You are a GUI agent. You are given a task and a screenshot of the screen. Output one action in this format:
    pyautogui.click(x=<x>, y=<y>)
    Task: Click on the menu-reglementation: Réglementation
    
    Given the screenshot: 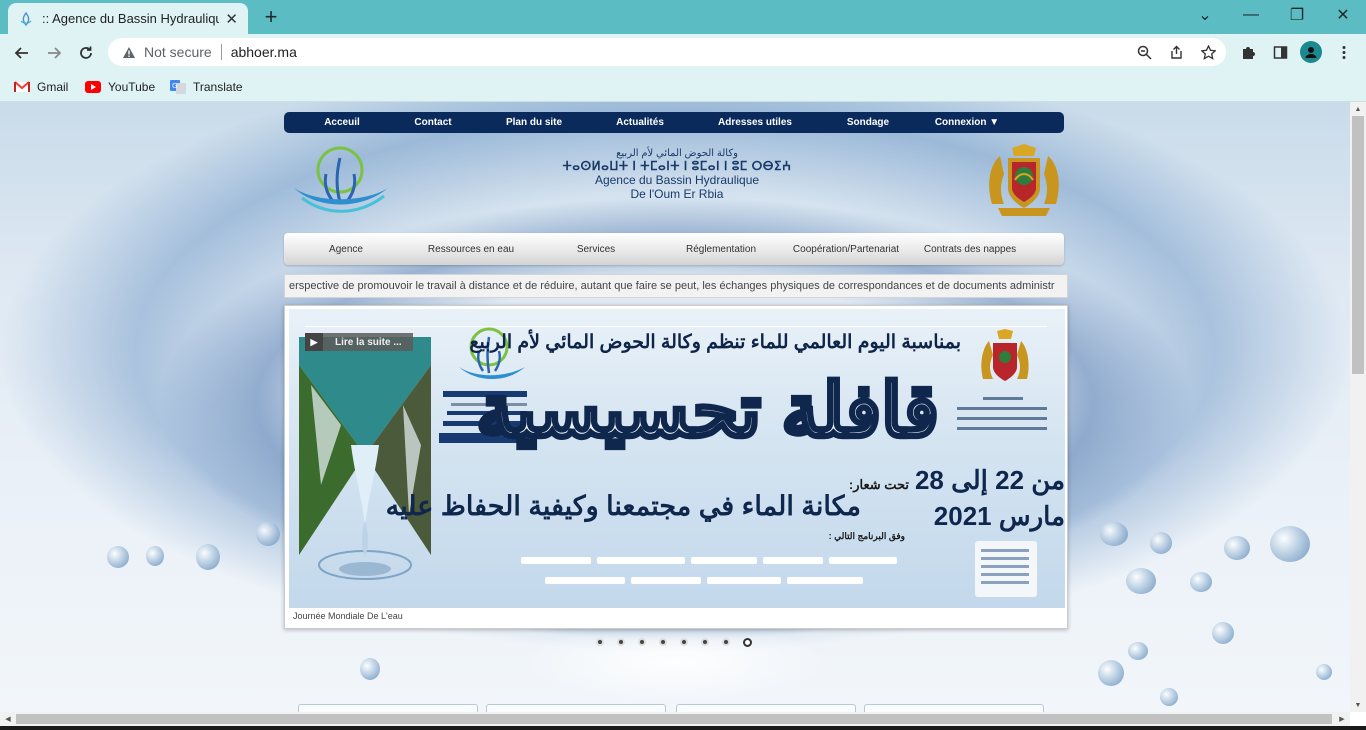 What is the action you would take?
    pyautogui.click(x=721, y=249)
    